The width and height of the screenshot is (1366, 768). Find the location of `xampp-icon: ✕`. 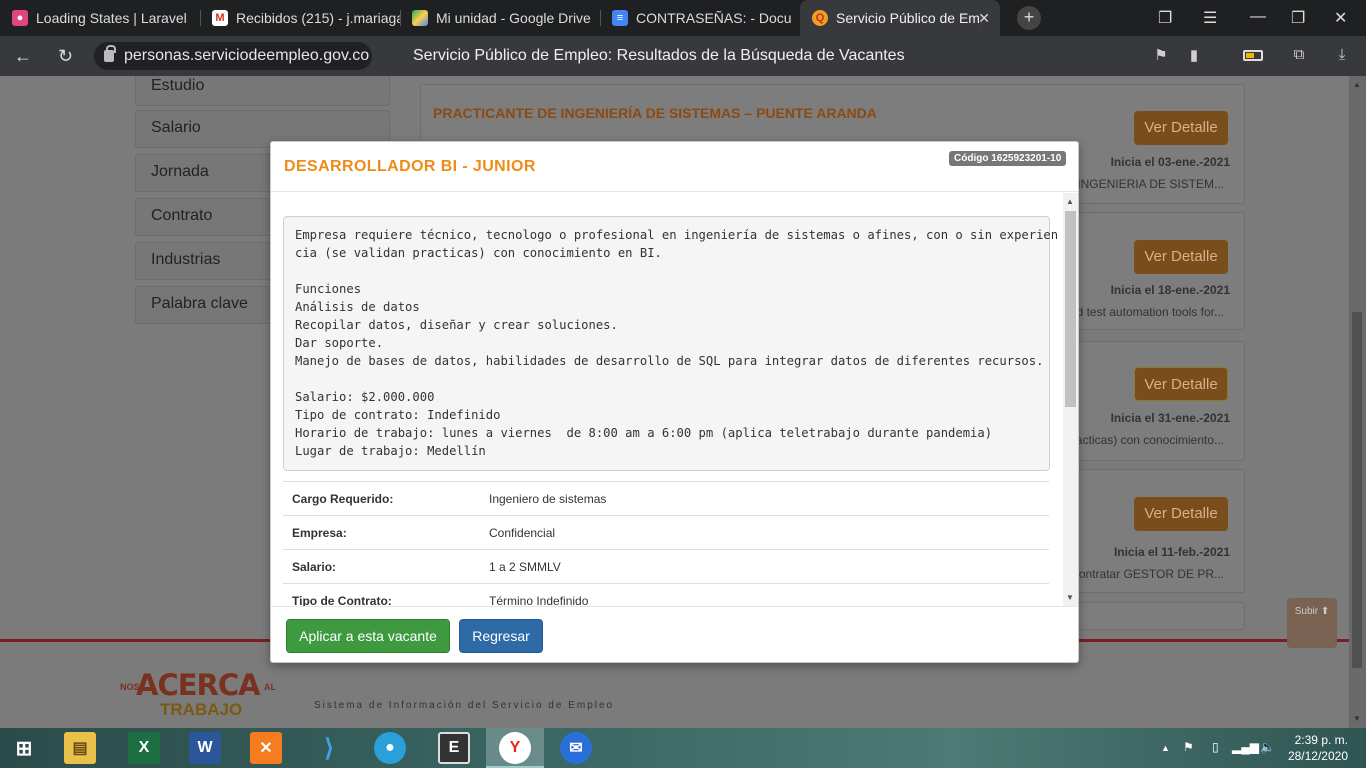

xampp-icon: ✕ is located at coordinates (266, 748).